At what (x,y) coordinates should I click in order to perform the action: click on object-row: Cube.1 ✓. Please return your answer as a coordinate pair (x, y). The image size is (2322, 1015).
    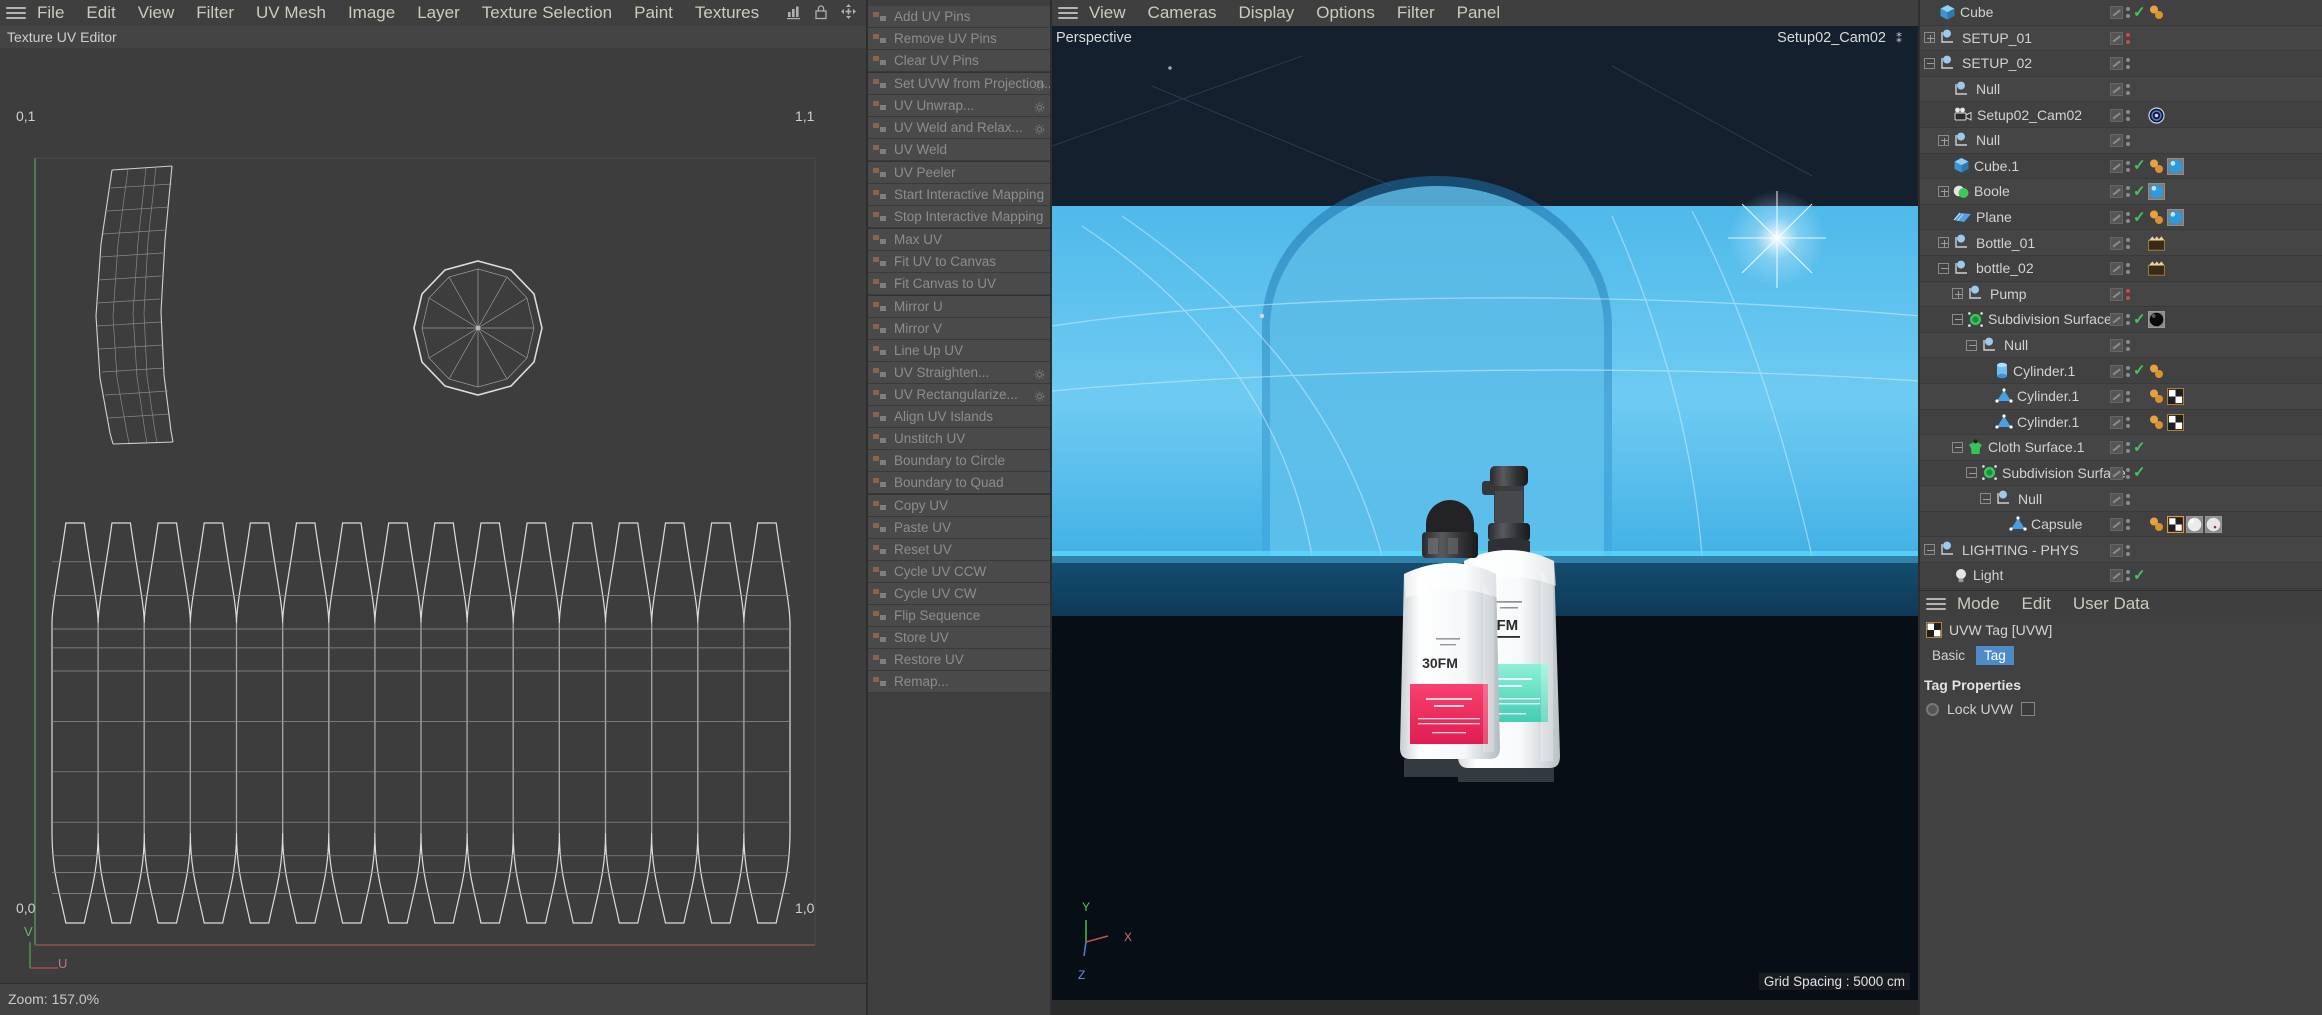
    Looking at the image, I should click on (2121, 167).